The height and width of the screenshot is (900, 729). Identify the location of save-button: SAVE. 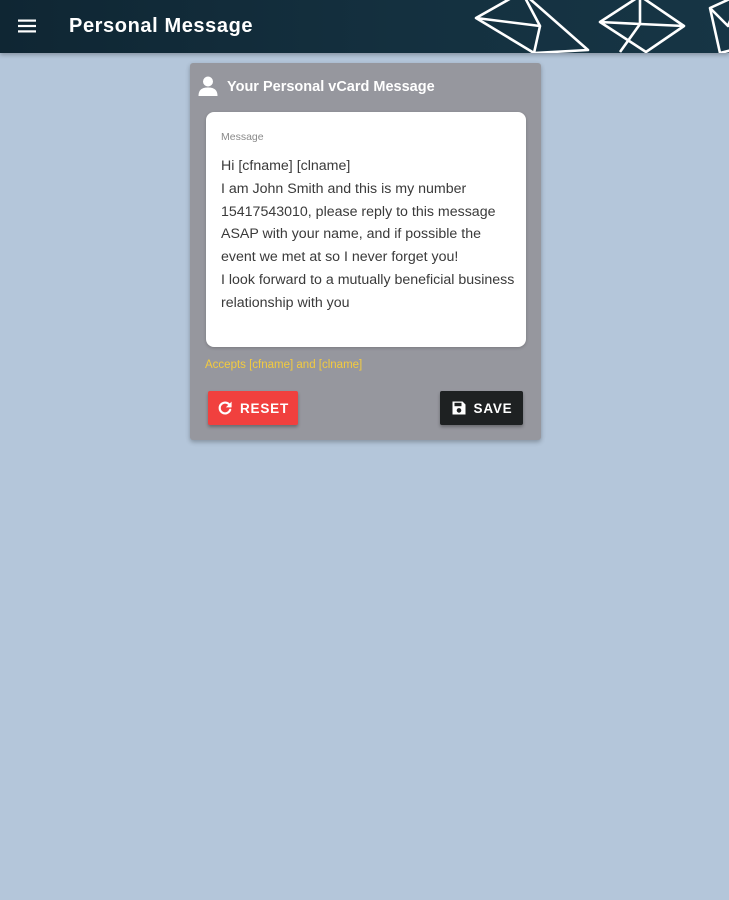
(481, 408).